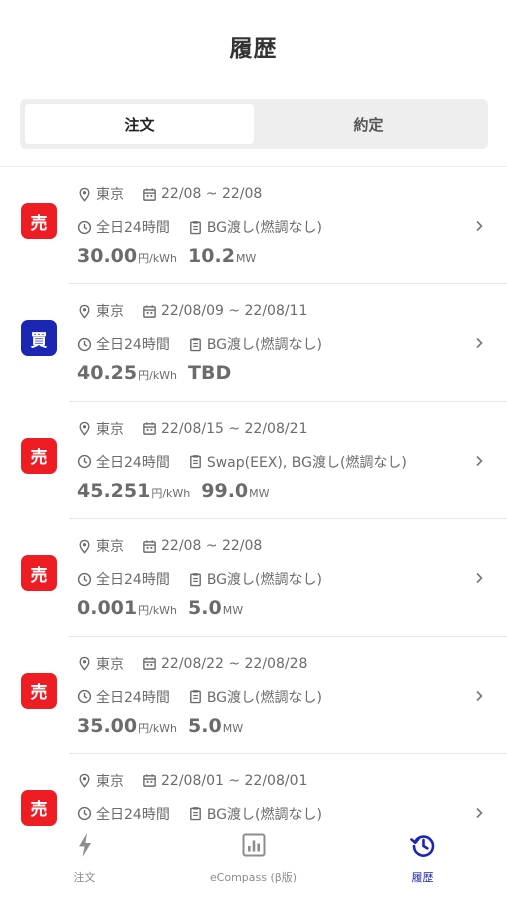 The image size is (507, 900). What do you see at coordinates (234, 663) in the screenshot?
I see `period-label: 22/08/22 ~ 22/08/28` at bounding box center [234, 663].